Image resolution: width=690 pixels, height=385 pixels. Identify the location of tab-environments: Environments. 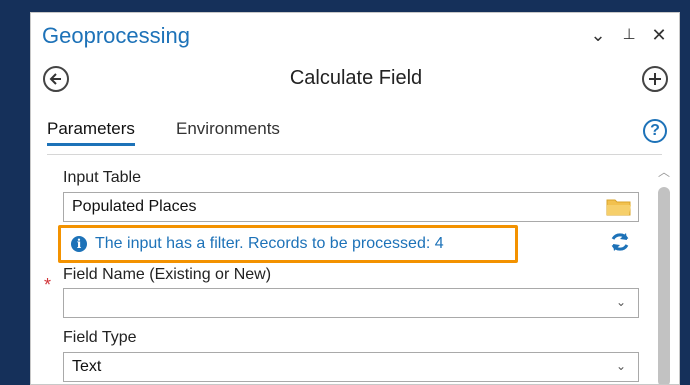
(228, 131).